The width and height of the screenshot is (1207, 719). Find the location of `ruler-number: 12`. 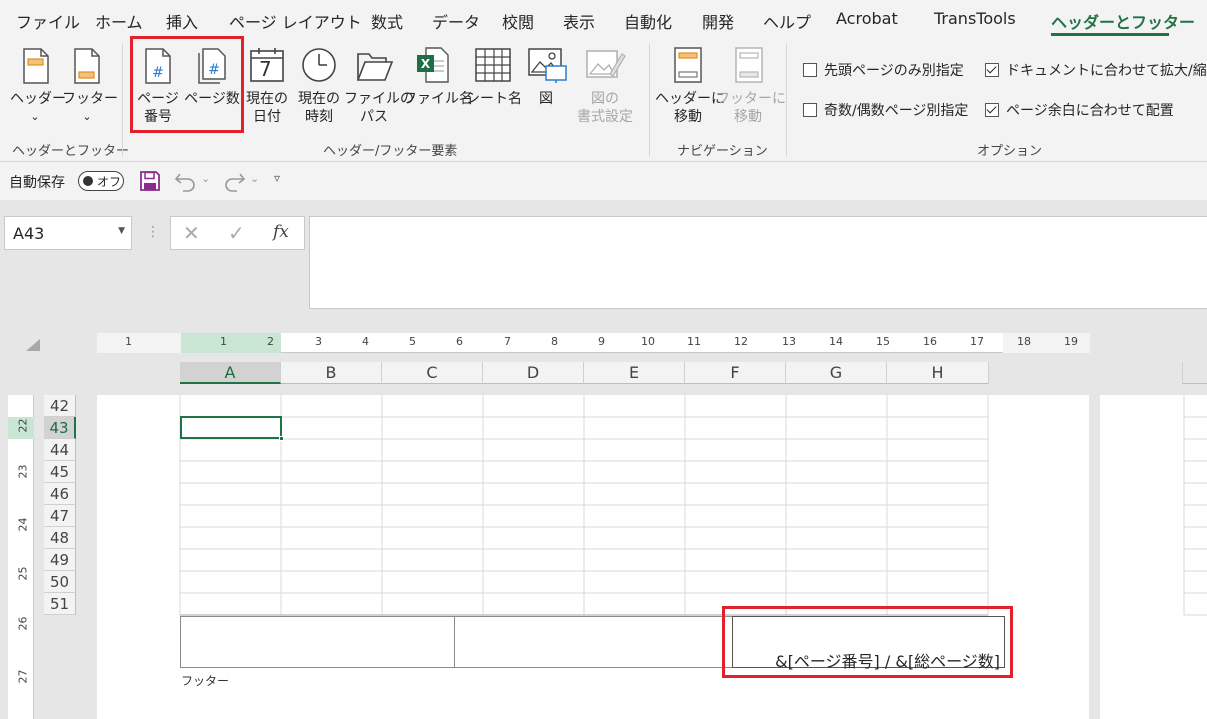

ruler-number: 12 is located at coordinates (741, 341).